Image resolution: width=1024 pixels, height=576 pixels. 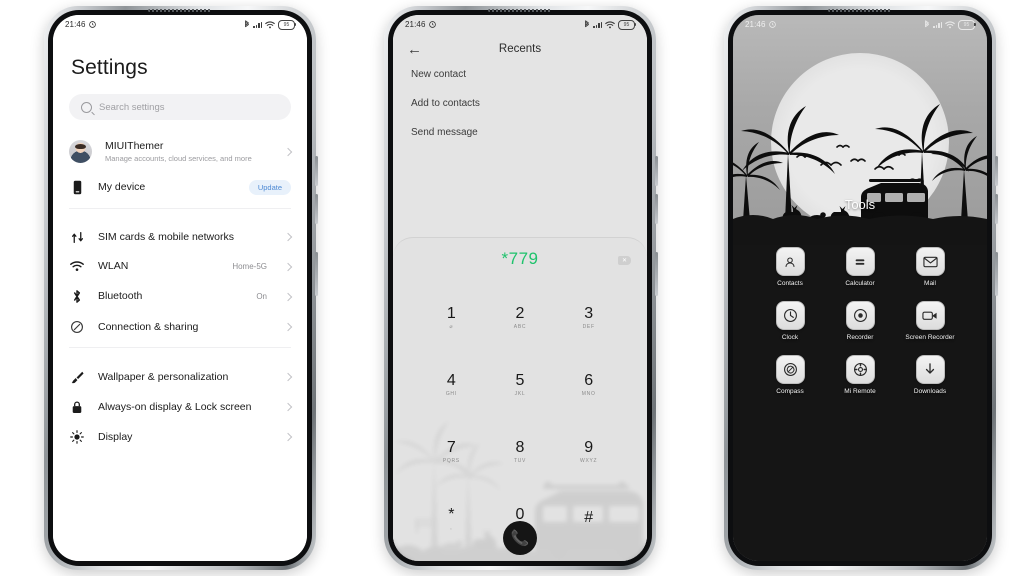 What do you see at coordinates (451, 384) in the screenshot?
I see `dial-key-4: 4 GHI` at bounding box center [451, 384].